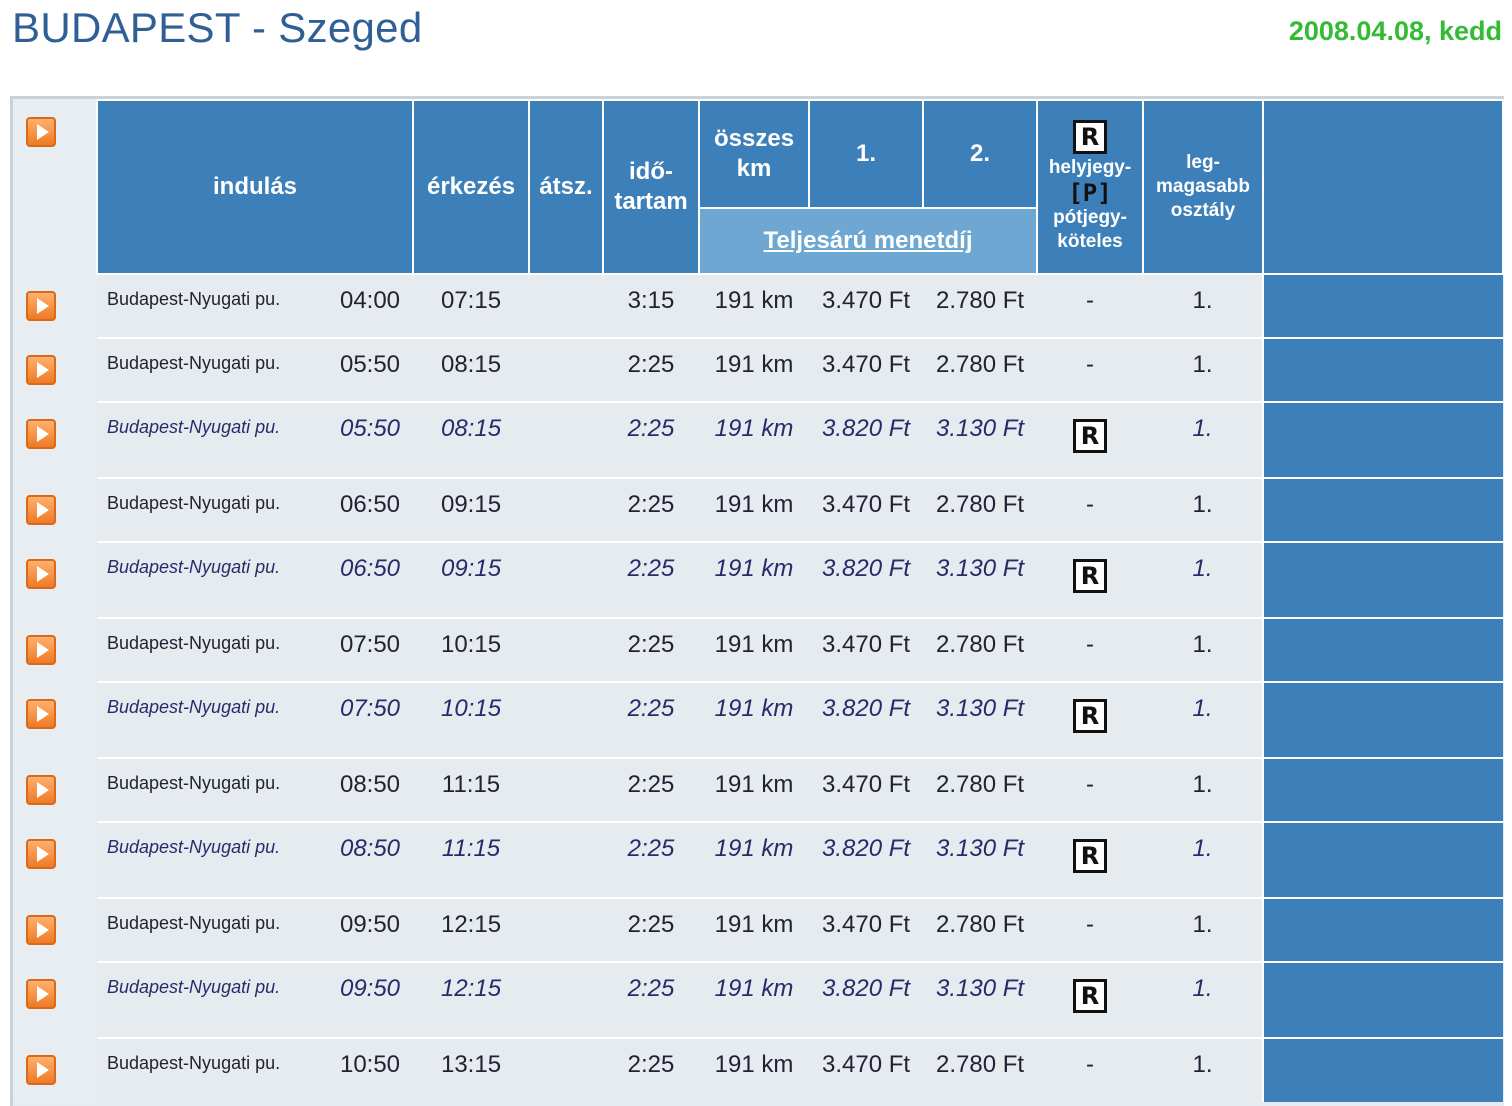 The height and width of the screenshot is (1106, 1512). I want to click on col-class2: 2., so click(980, 154).